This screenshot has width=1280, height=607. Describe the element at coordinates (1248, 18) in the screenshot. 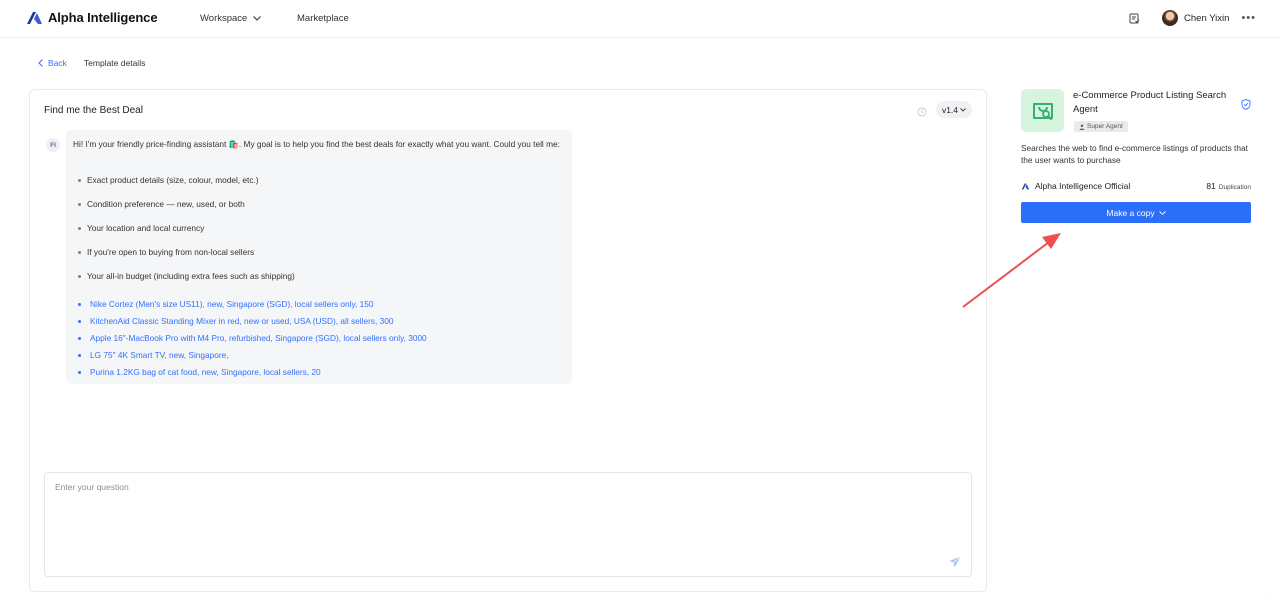

I see `more-horizontal-icon: •••` at that location.